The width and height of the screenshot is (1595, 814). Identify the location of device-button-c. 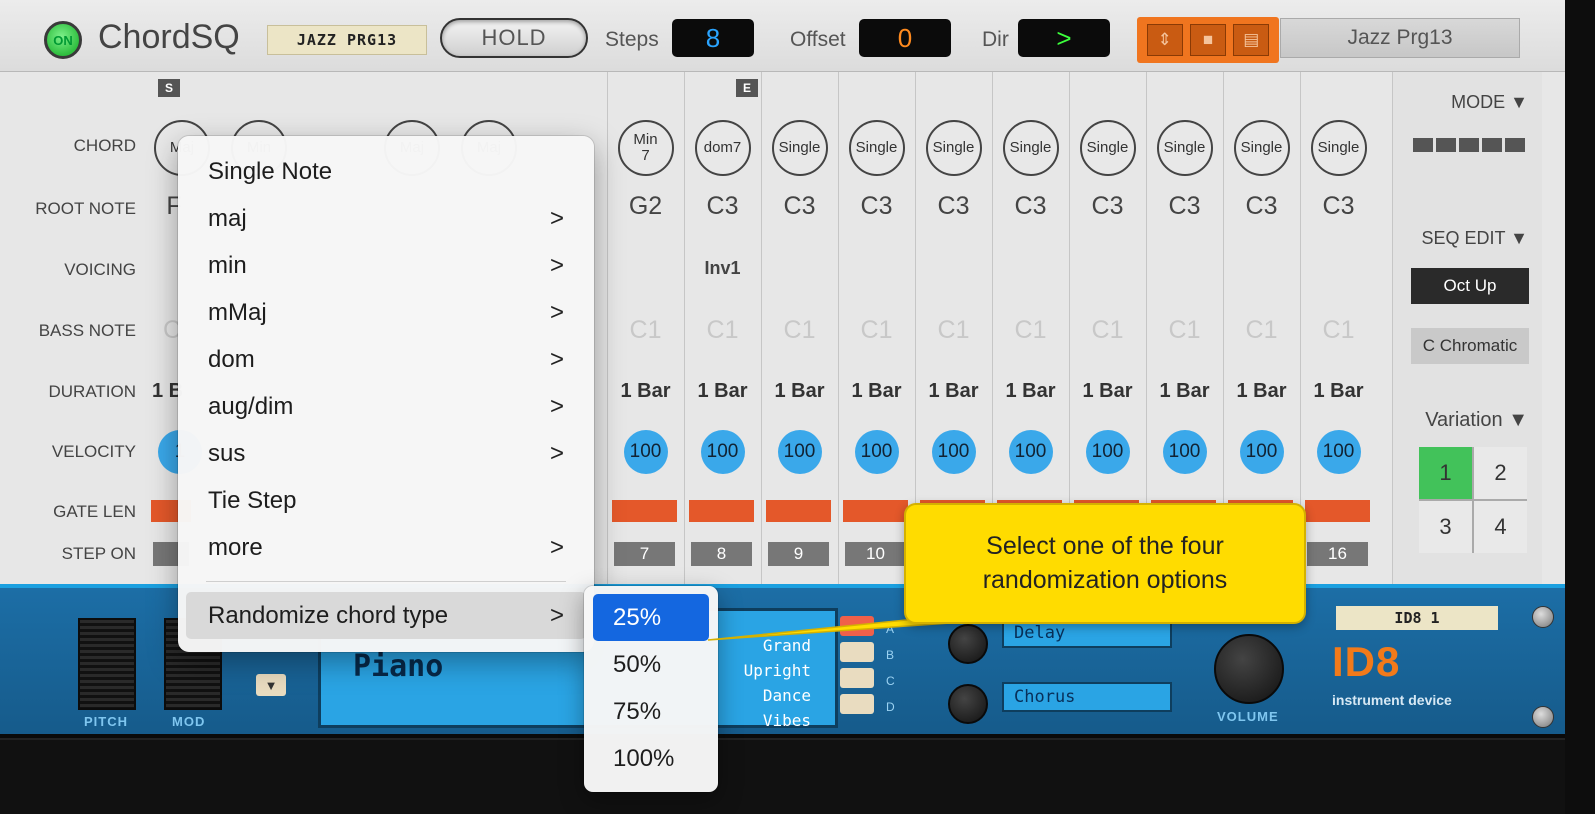
(857, 678).